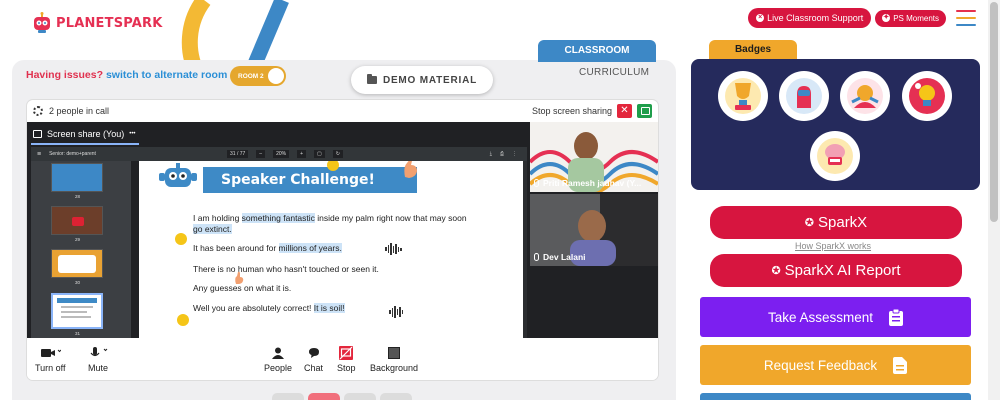 The width and height of the screenshot is (1000, 400). What do you see at coordinates (820, 317) in the screenshot?
I see `take-assessment-label: Take Assessment` at bounding box center [820, 317].